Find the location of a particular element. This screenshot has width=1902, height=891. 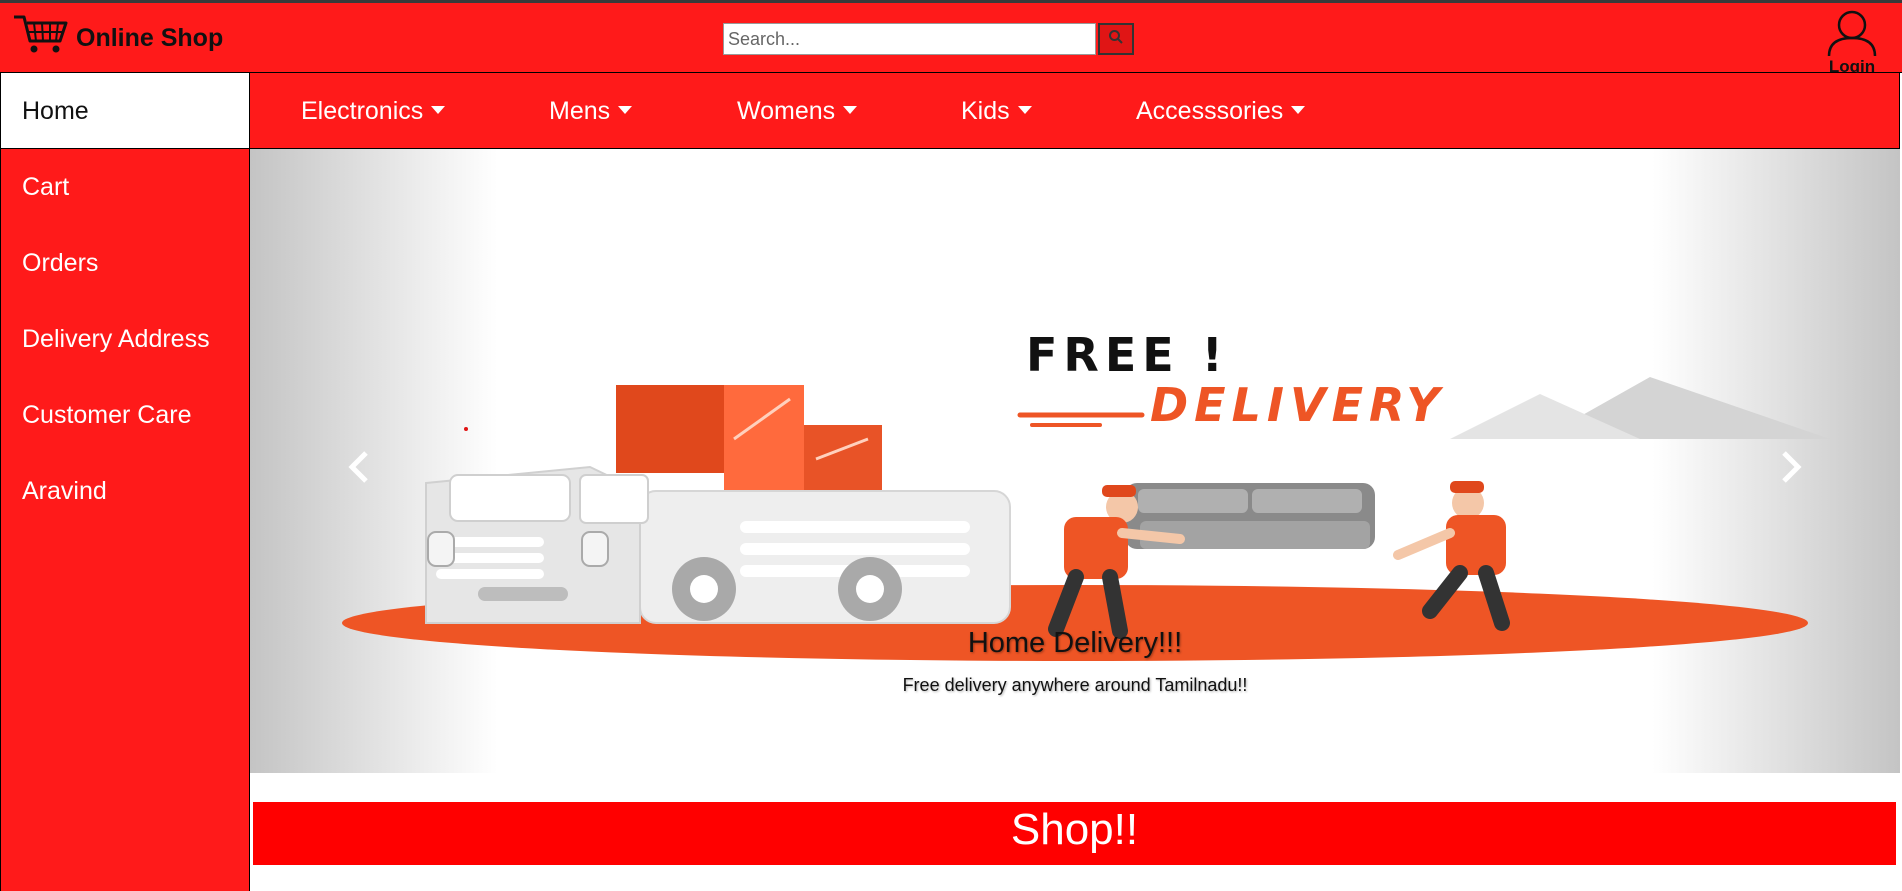

sidebar-item-cart: Cart is located at coordinates (125, 187).